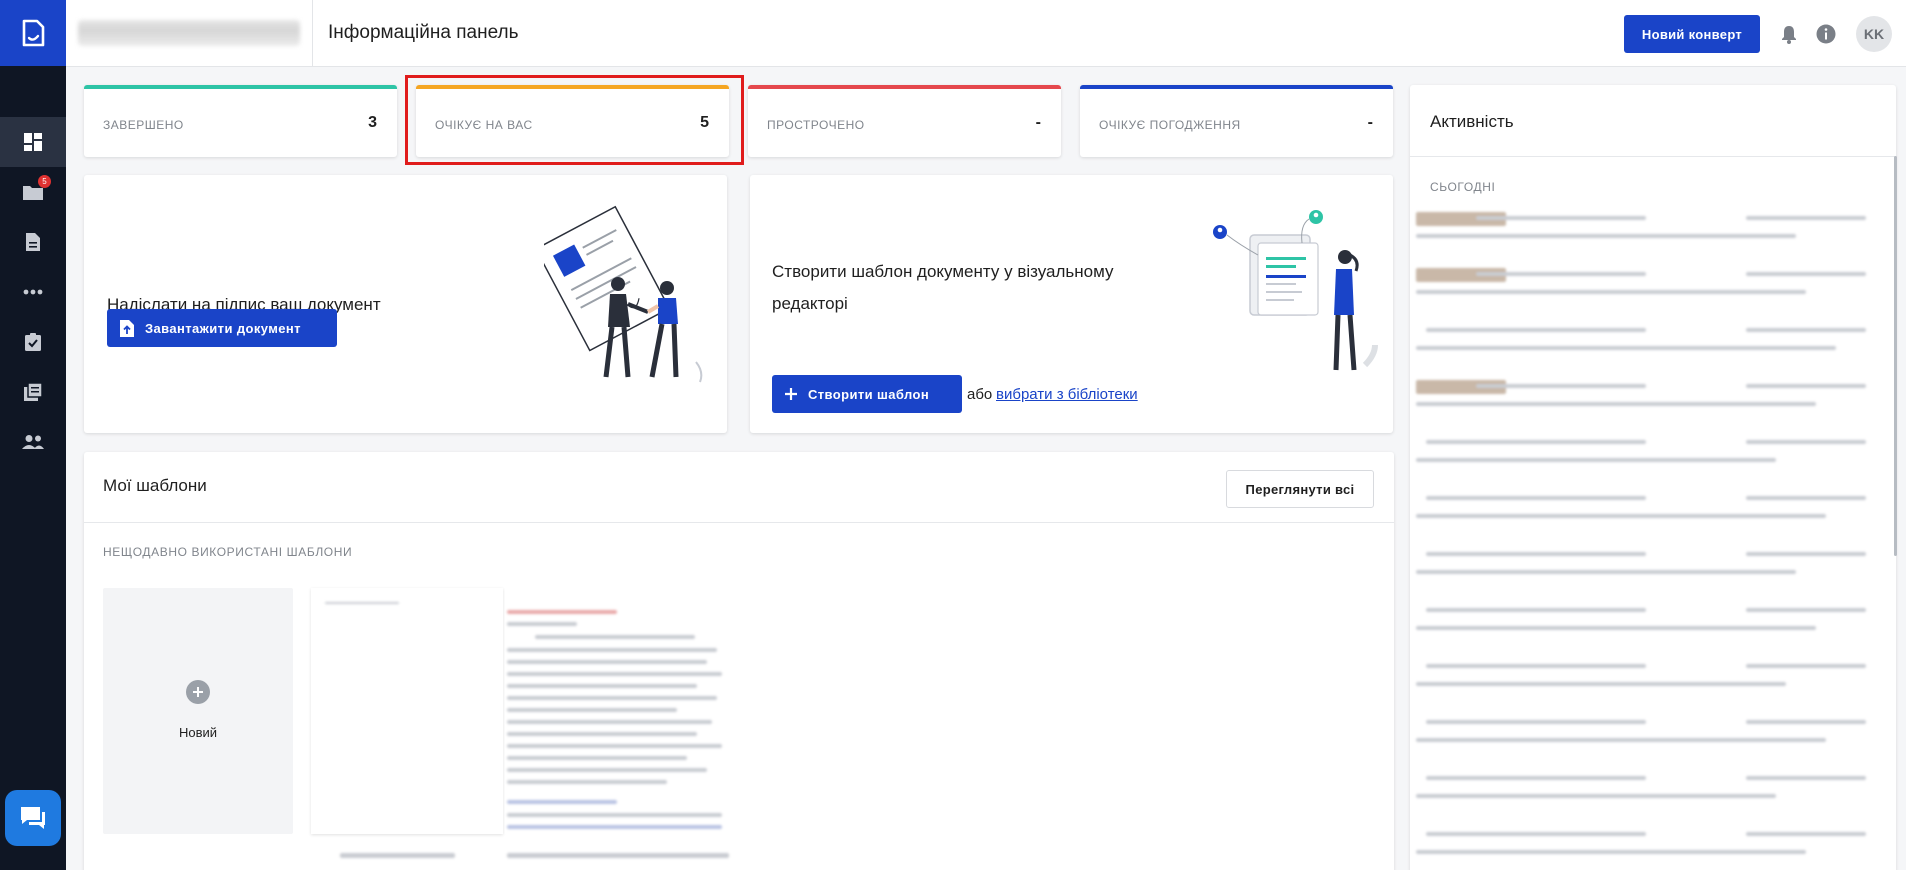 The image size is (1906, 870). Describe the element at coordinates (228, 552) in the screenshot. I see `recently-used-label: НЕЩОДАВНО ВИКОРИСТАНІ ШАБЛОНИ` at that location.